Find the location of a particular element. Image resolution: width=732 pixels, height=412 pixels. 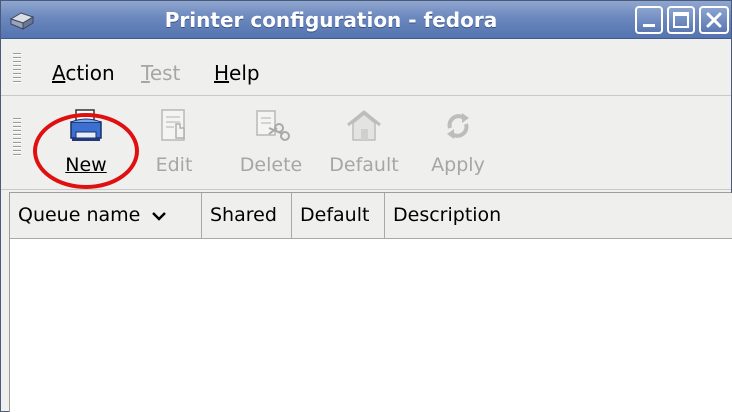

toolbar-grip-handle is located at coordinates (17, 138).